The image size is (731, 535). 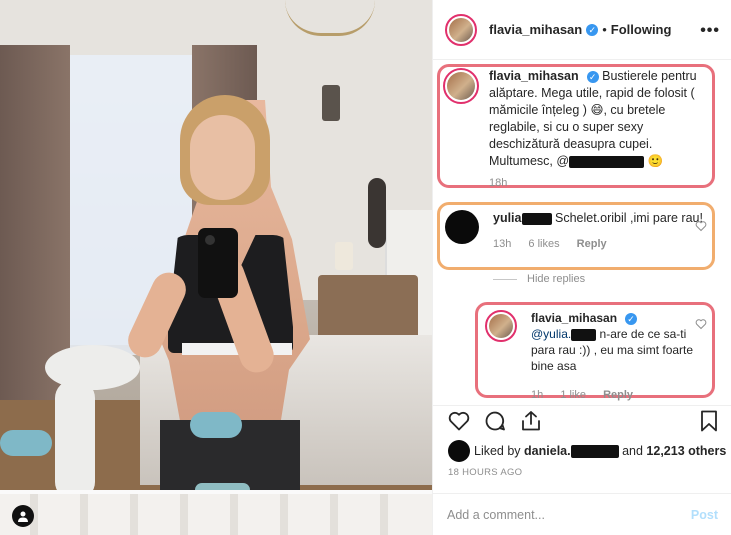 I want to click on likes-others: 12,213 others, so click(x=686, y=451).